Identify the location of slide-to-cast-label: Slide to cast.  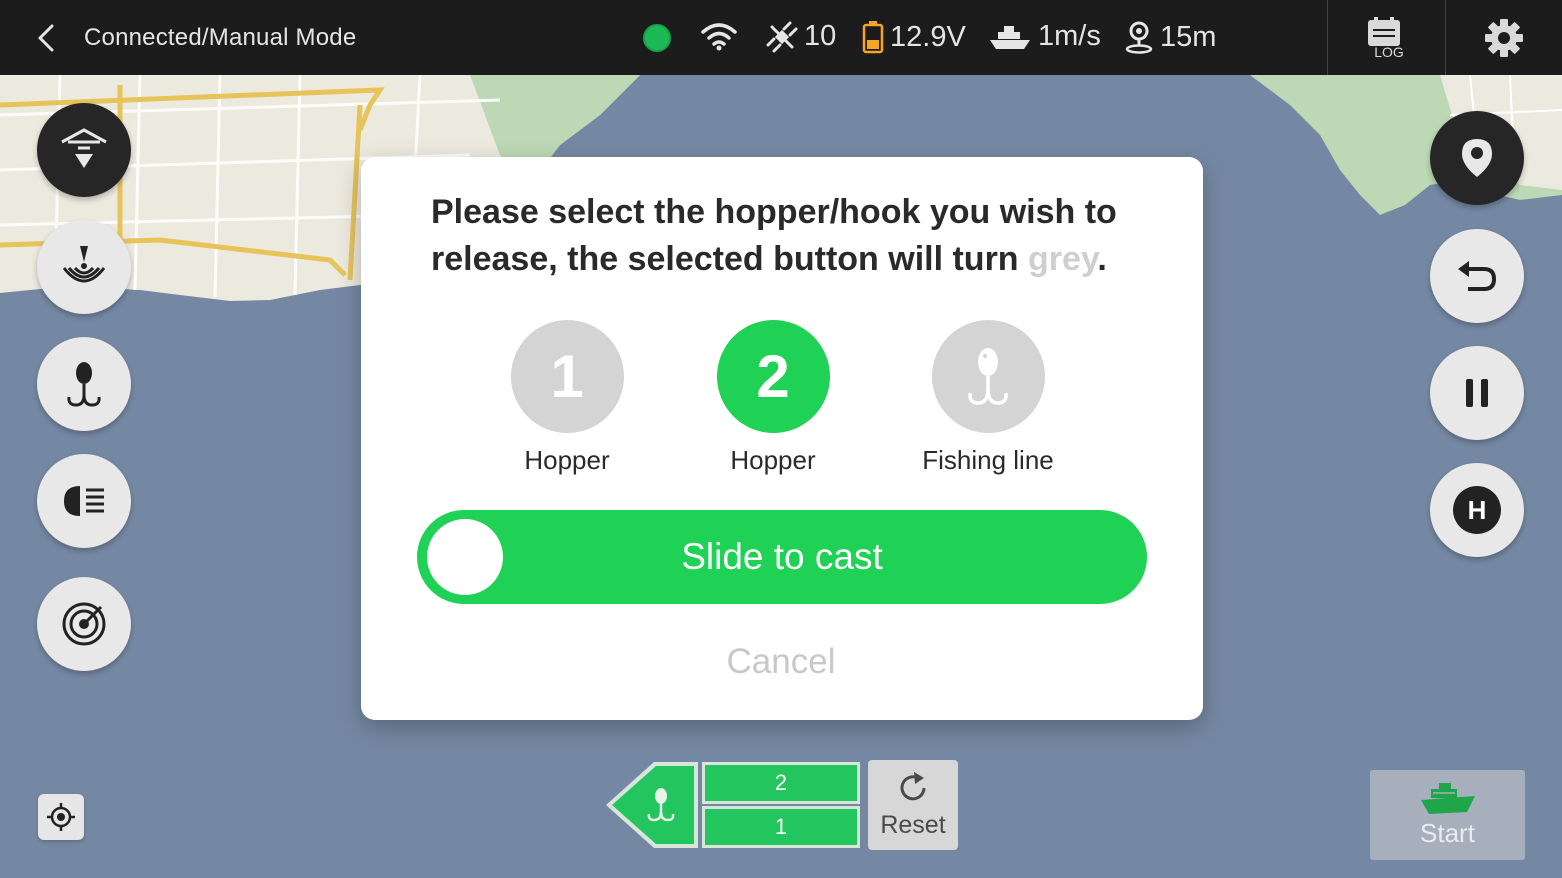
(782, 556).